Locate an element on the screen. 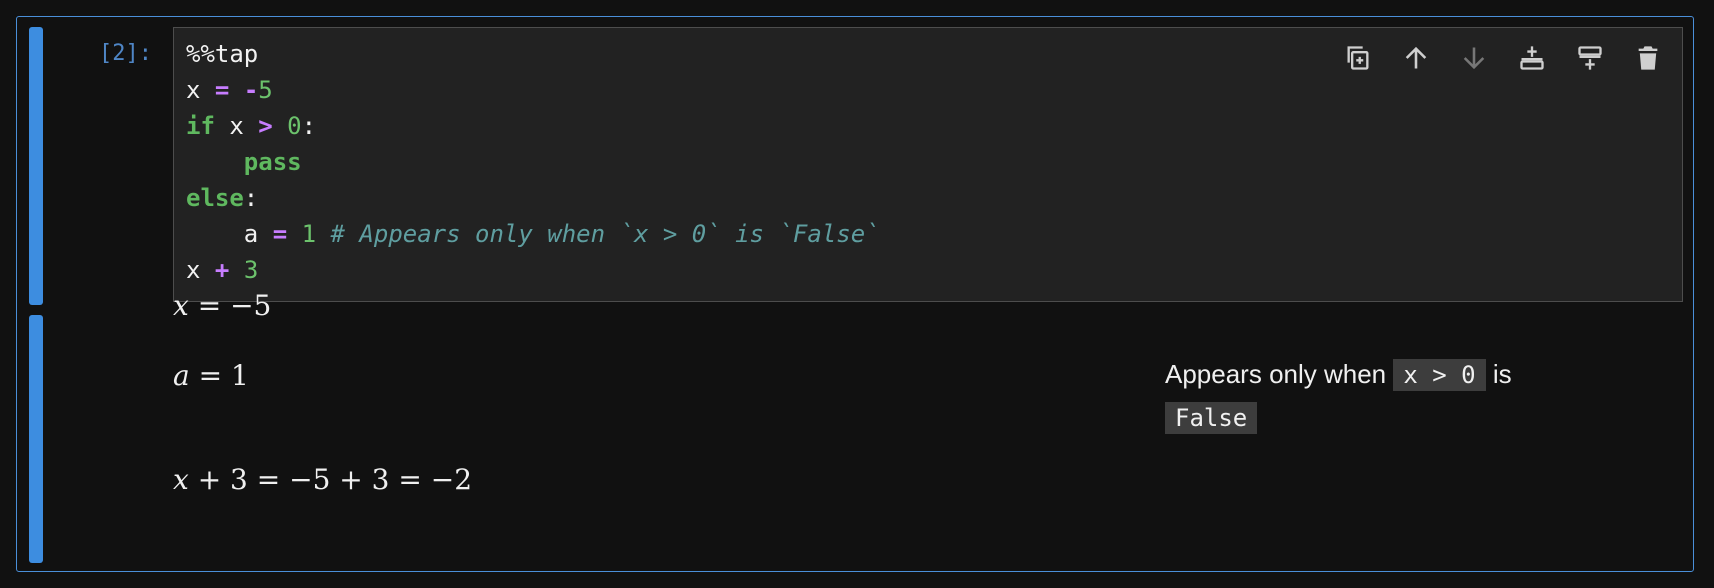 The height and width of the screenshot is (588, 1714). insert-above-button is located at coordinates (1532, 58).